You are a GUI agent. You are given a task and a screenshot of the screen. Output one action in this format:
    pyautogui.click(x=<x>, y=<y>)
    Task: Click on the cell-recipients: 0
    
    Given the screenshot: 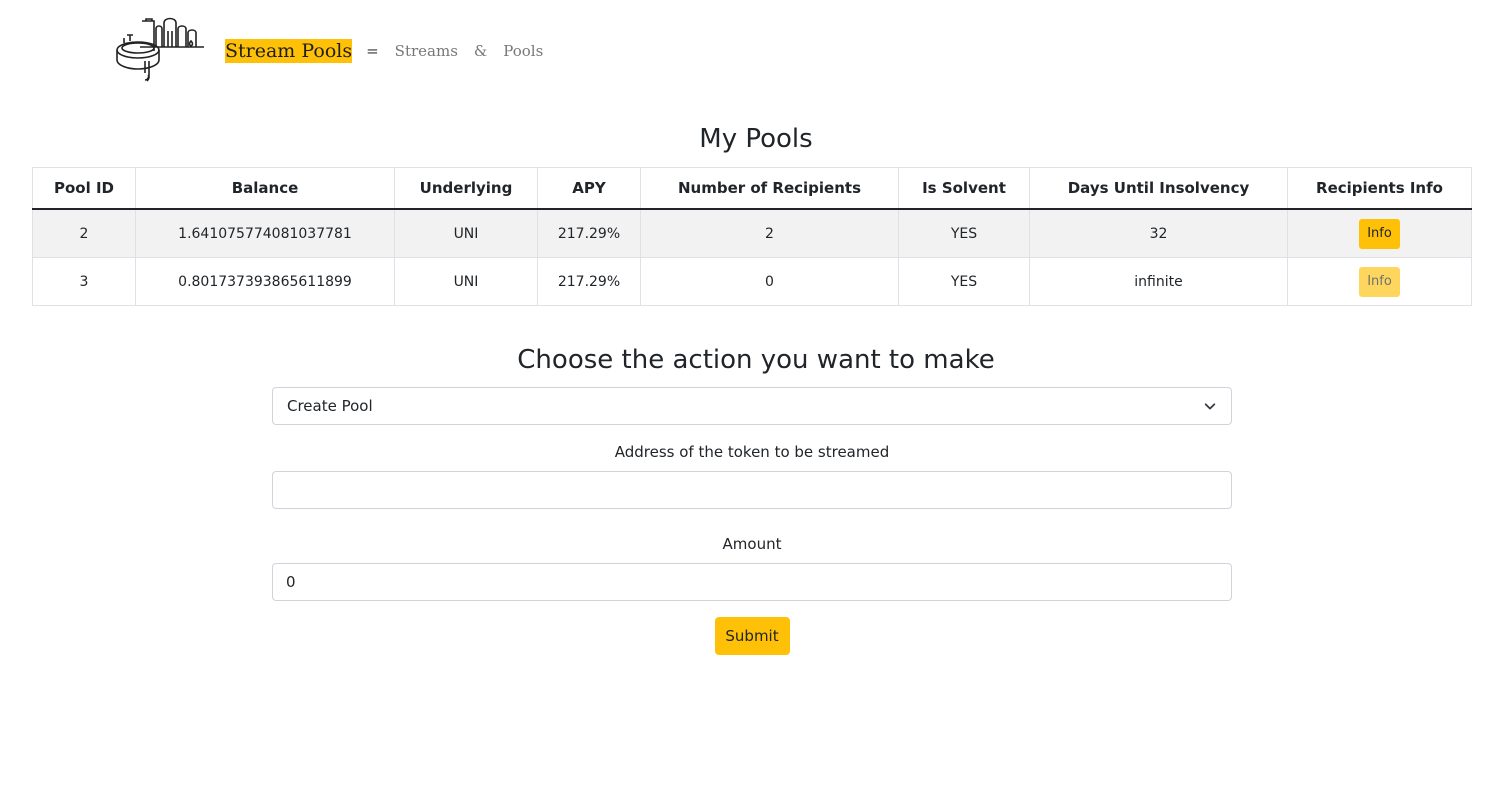 What is the action you would take?
    pyautogui.click(x=769, y=281)
    